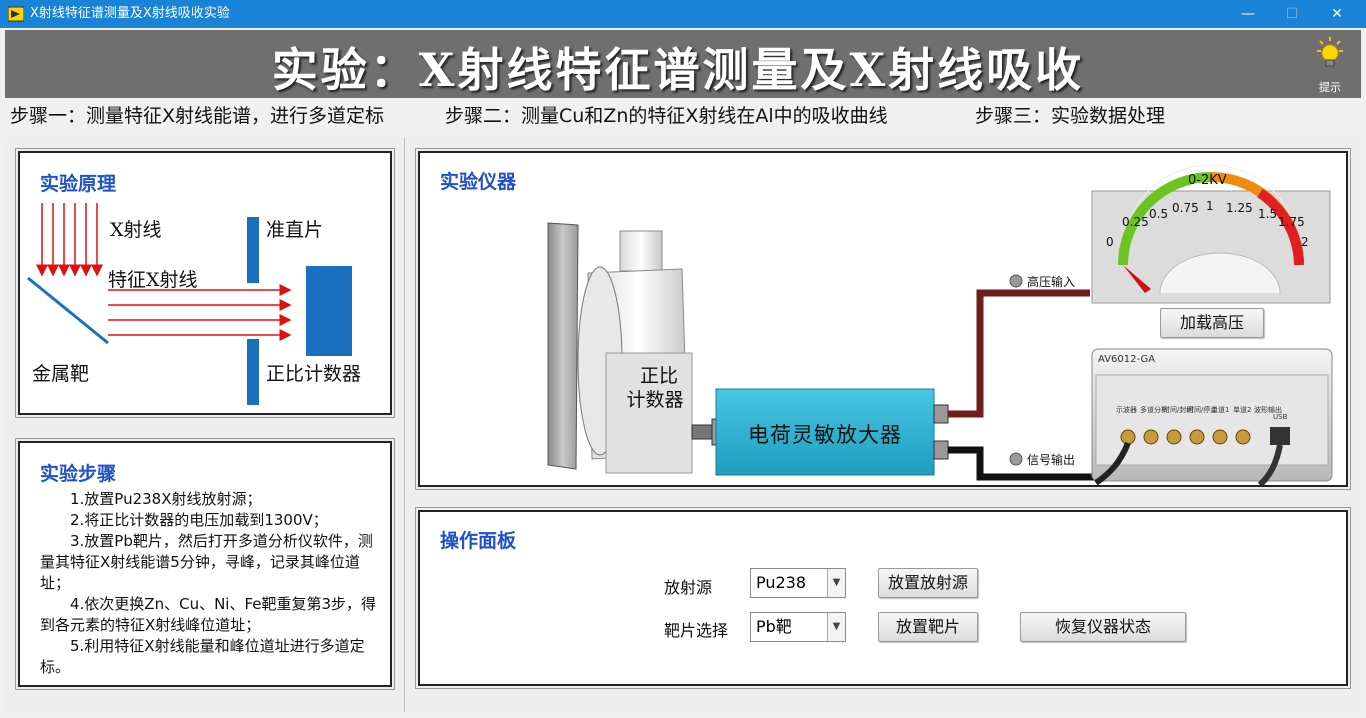  I want to click on place-target-button: 放置靶片, so click(928, 627).